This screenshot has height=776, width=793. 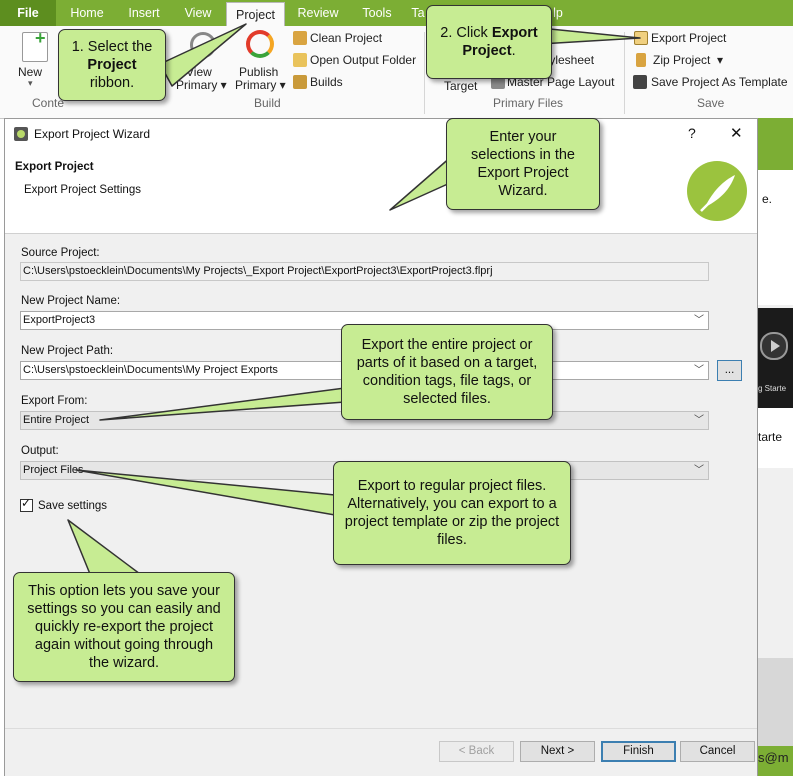 I want to click on tail-export-from, so click(x=222, y=404).